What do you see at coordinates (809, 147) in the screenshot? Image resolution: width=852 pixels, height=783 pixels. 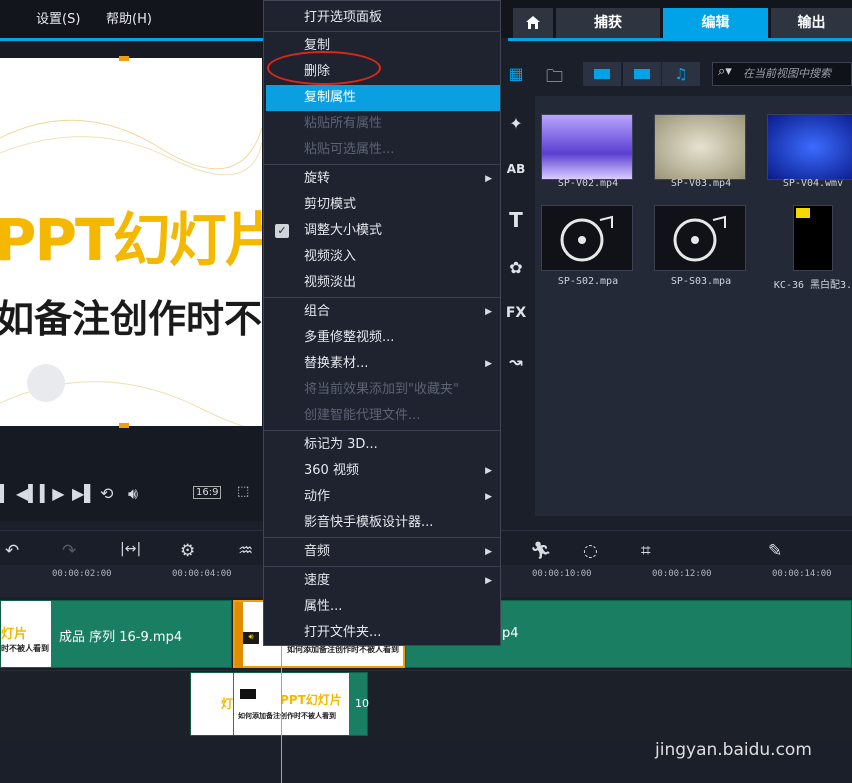 I see `thumb-sp-v04` at bounding box center [809, 147].